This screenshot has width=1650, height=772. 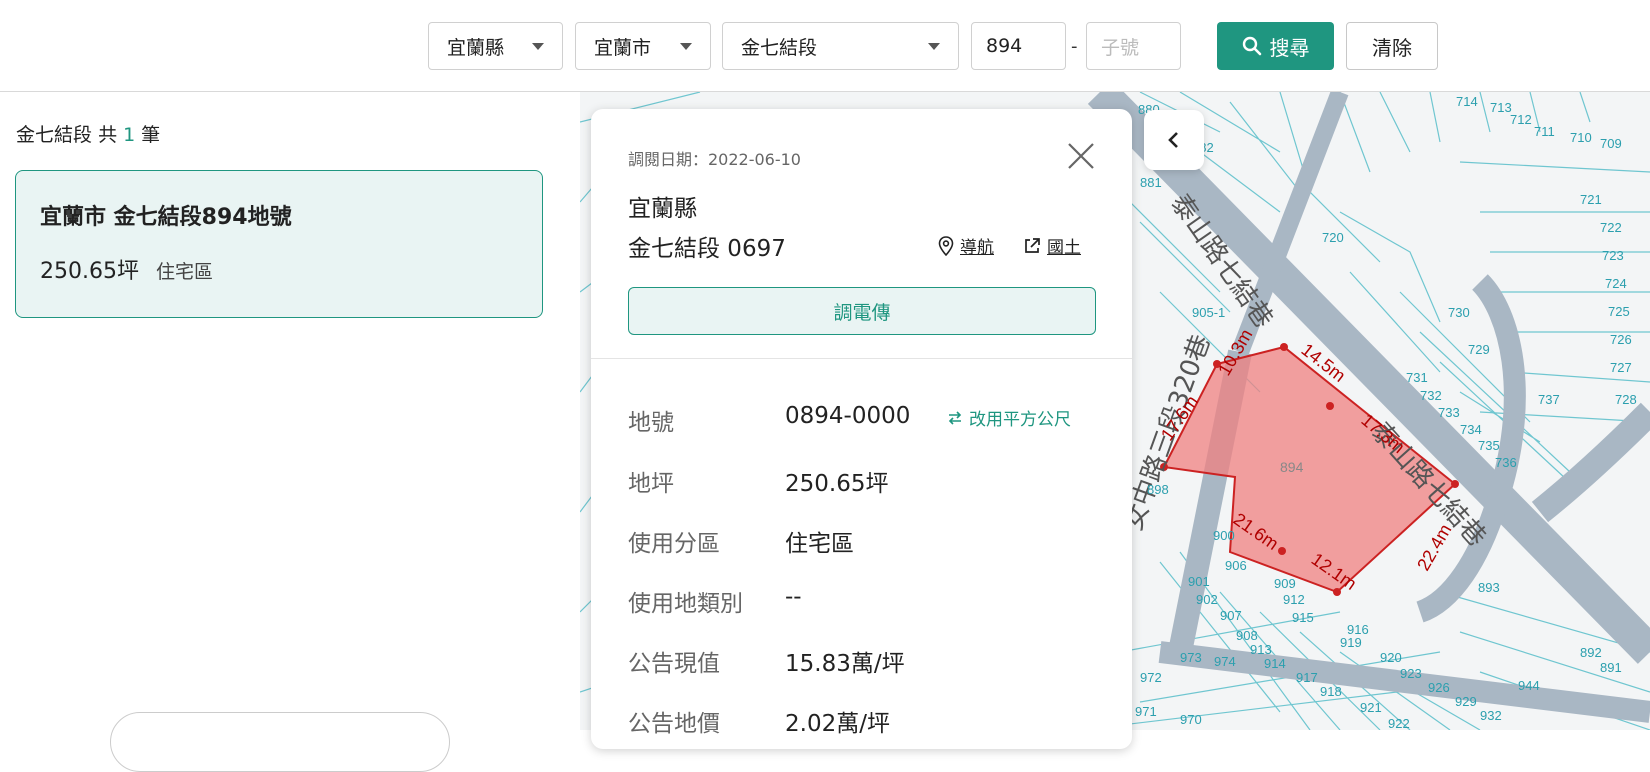 I want to click on lot-710: 710, so click(x=1581, y=137).